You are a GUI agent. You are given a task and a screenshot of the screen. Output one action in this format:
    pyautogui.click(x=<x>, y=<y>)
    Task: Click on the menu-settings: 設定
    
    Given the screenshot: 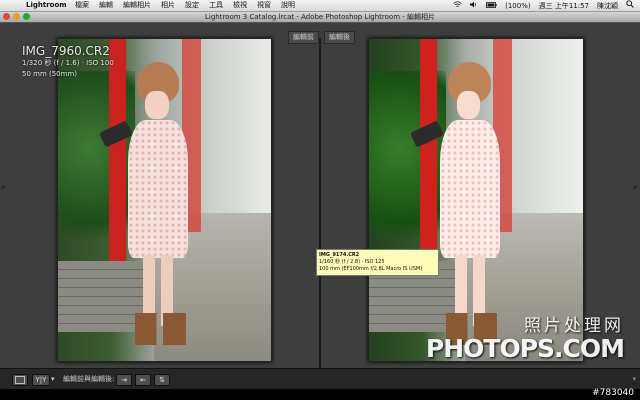 What is the action you would take?
    pyautogui.click(x=192, y=5)
    